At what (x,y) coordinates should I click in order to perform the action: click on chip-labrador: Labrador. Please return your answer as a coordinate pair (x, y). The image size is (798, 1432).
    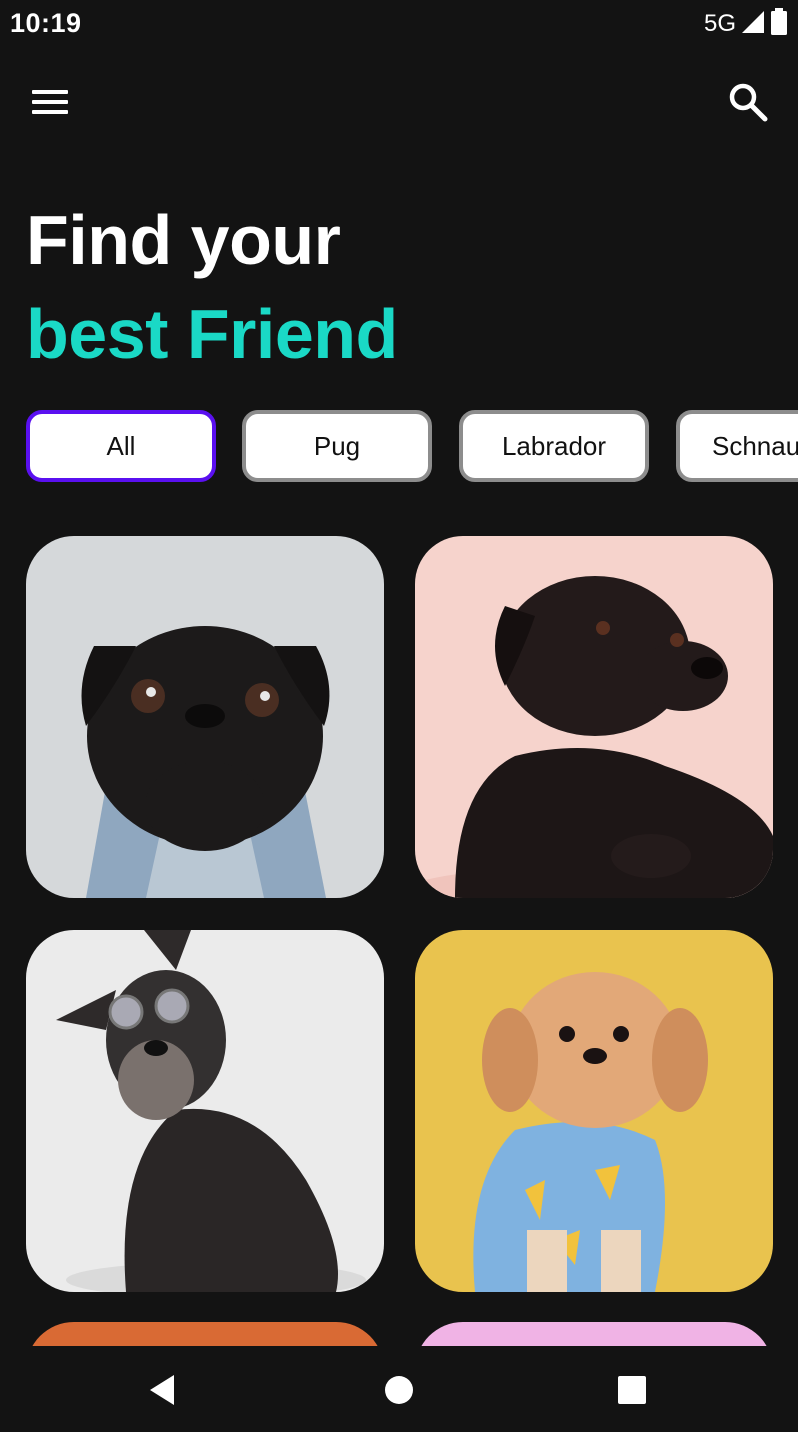
    Looking at the image, I should click on (554, 446).